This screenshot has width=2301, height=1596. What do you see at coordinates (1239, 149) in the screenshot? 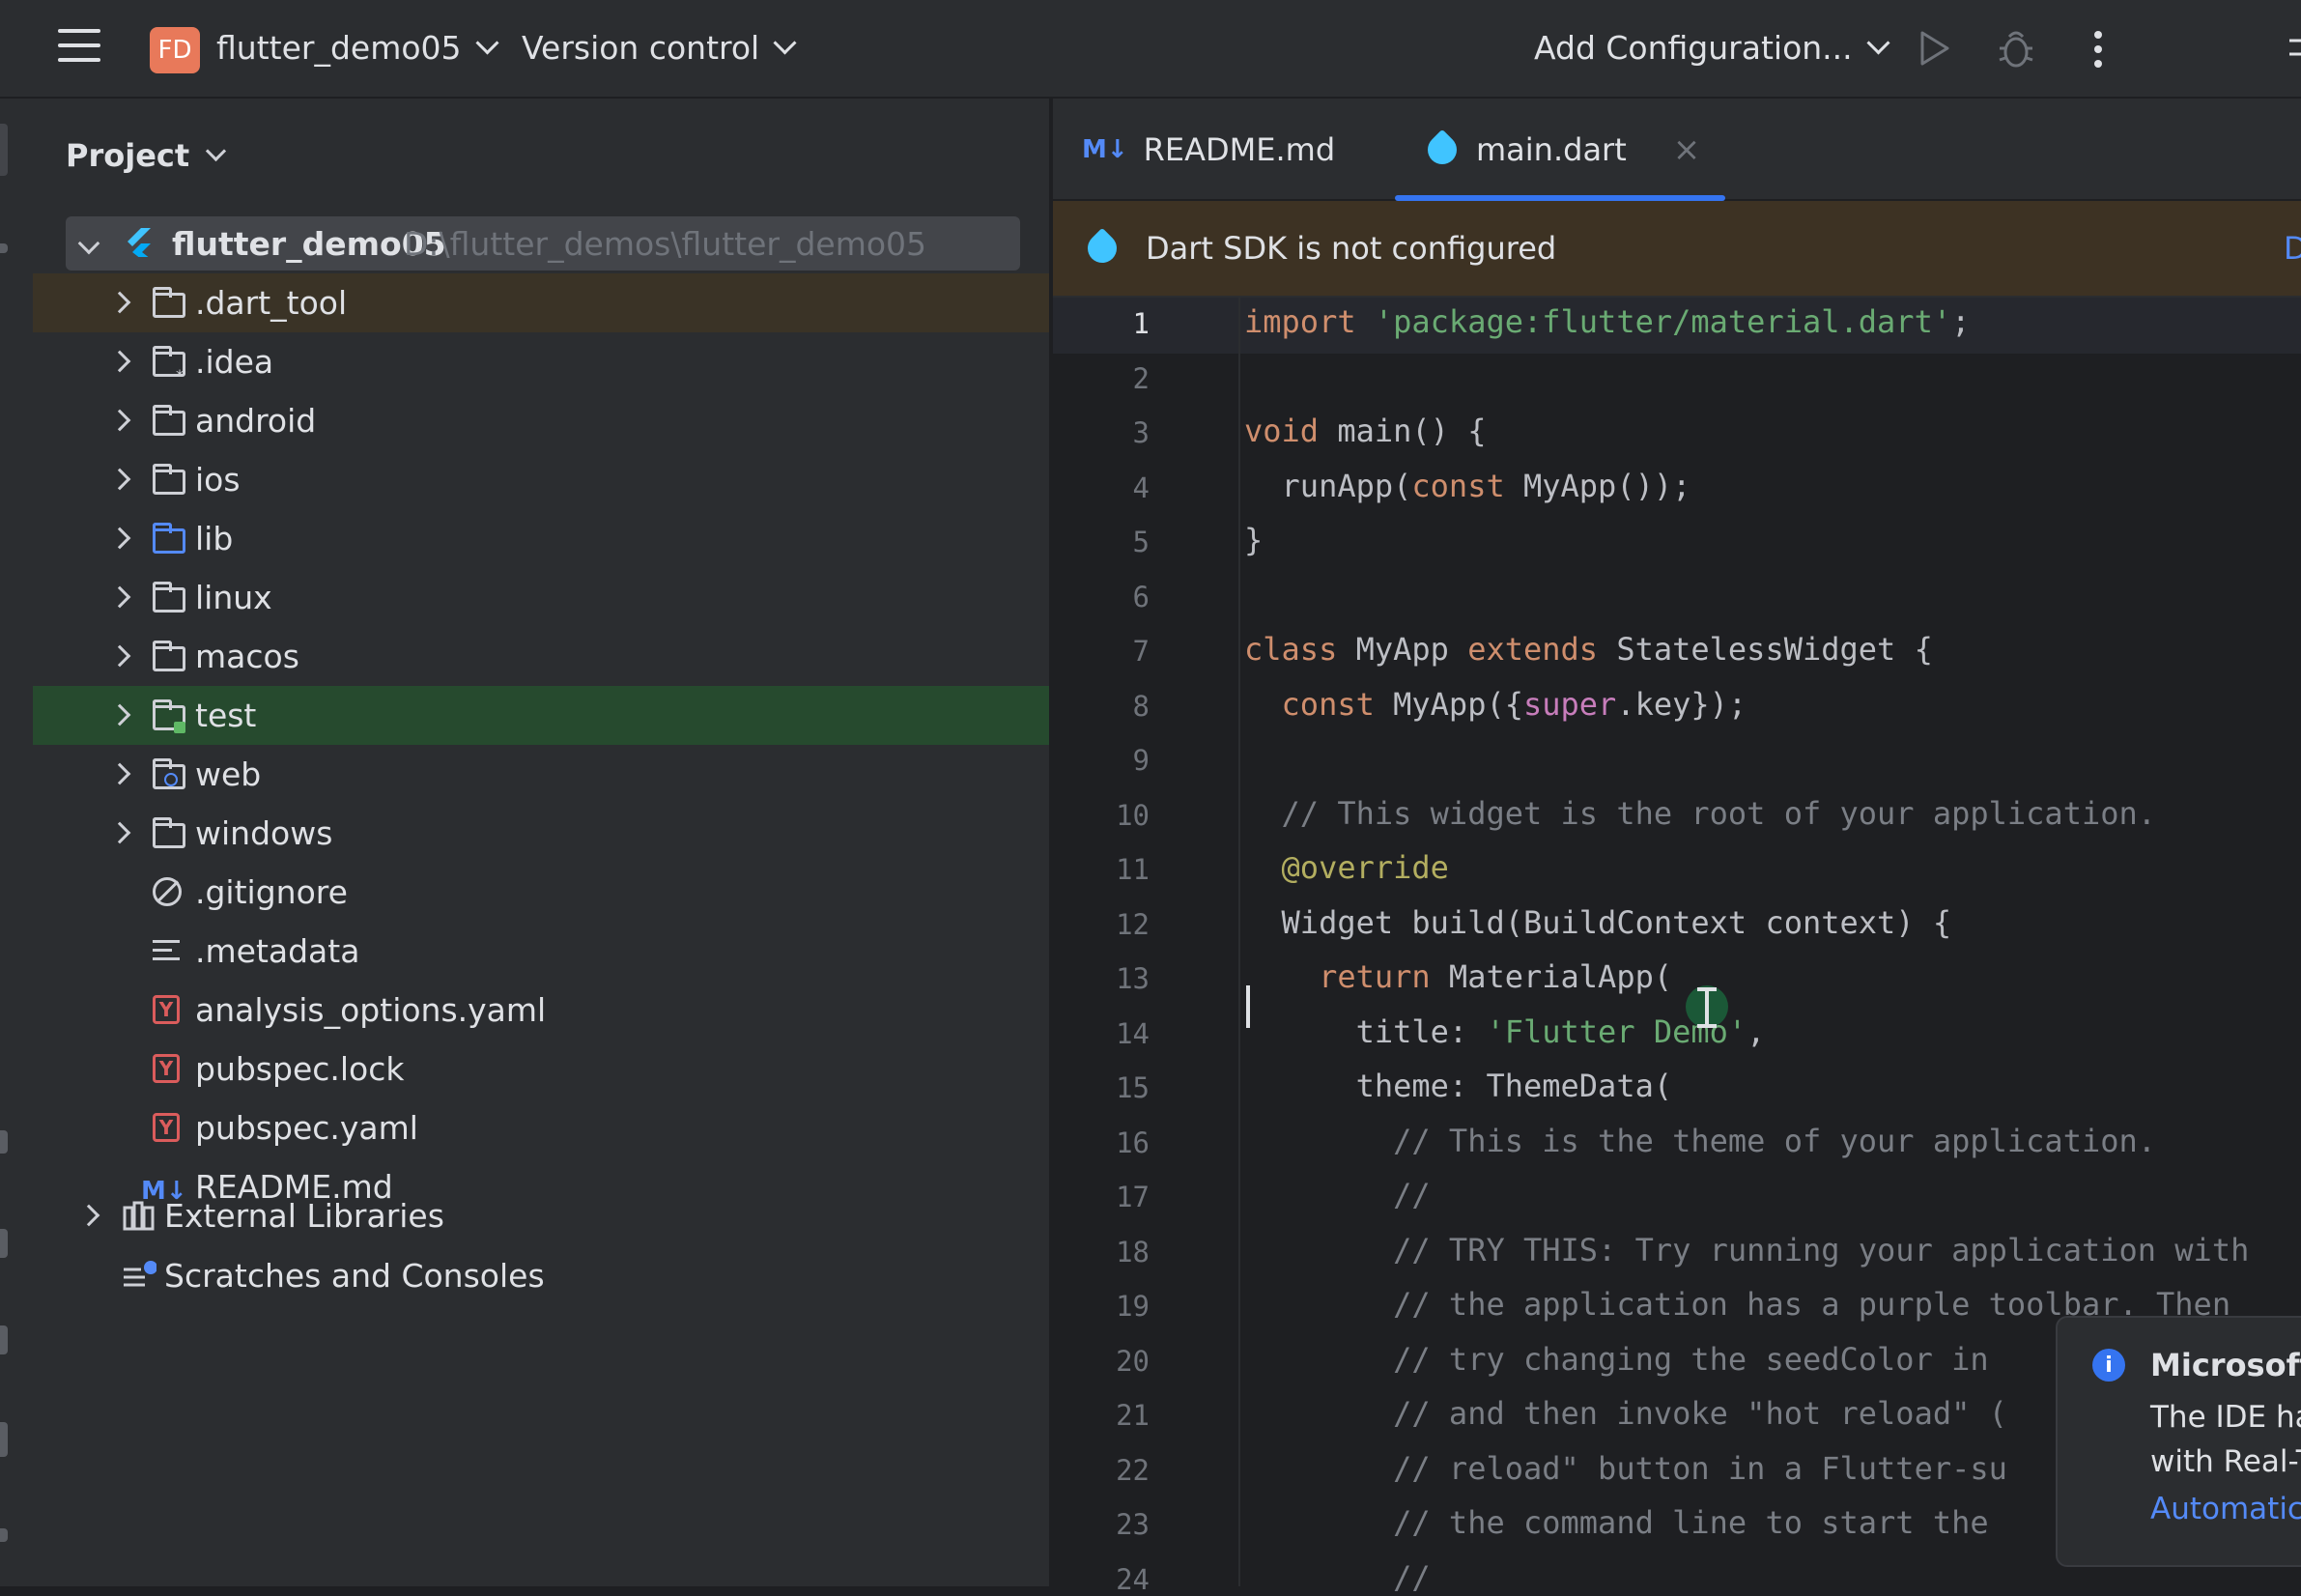
I see `tab-label: README.md` at bounding box center [1239, 149].